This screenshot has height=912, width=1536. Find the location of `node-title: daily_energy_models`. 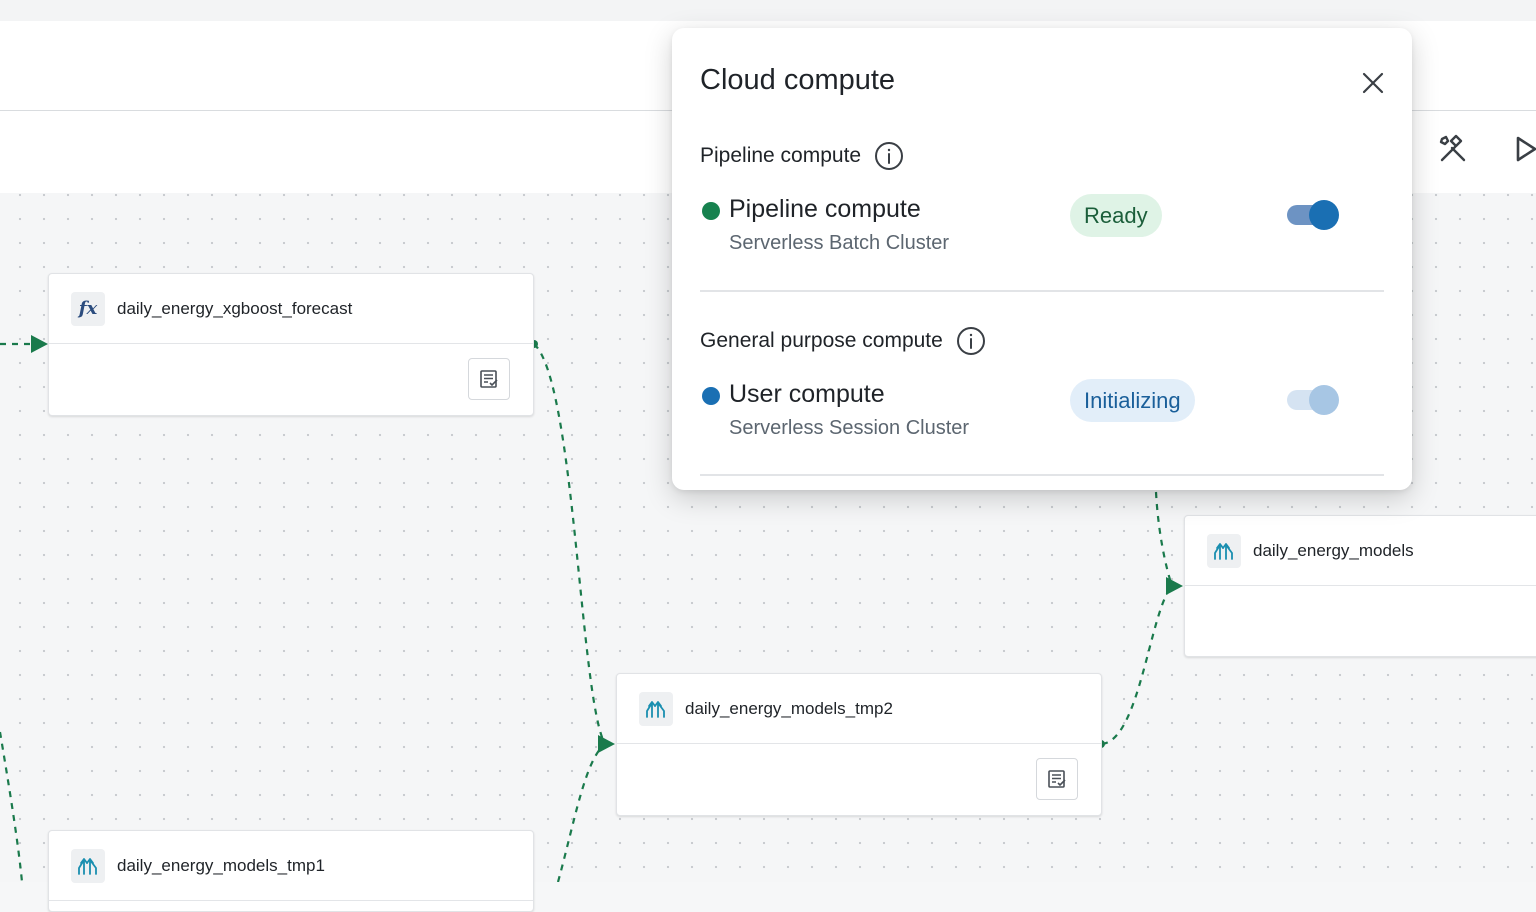

node-title: daily_energy_models is located at coordinates (1333, 550).